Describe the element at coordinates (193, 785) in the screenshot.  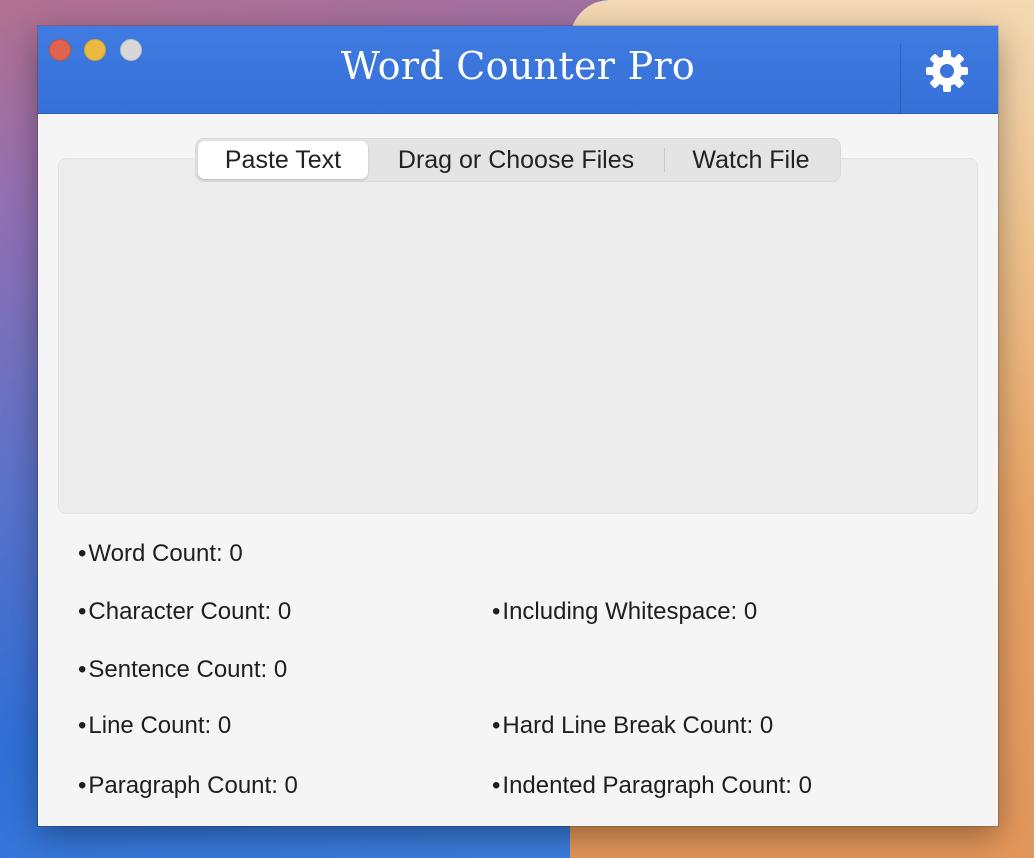
I see `paragraph-count-label: Paragraph Count: 0` at that location.